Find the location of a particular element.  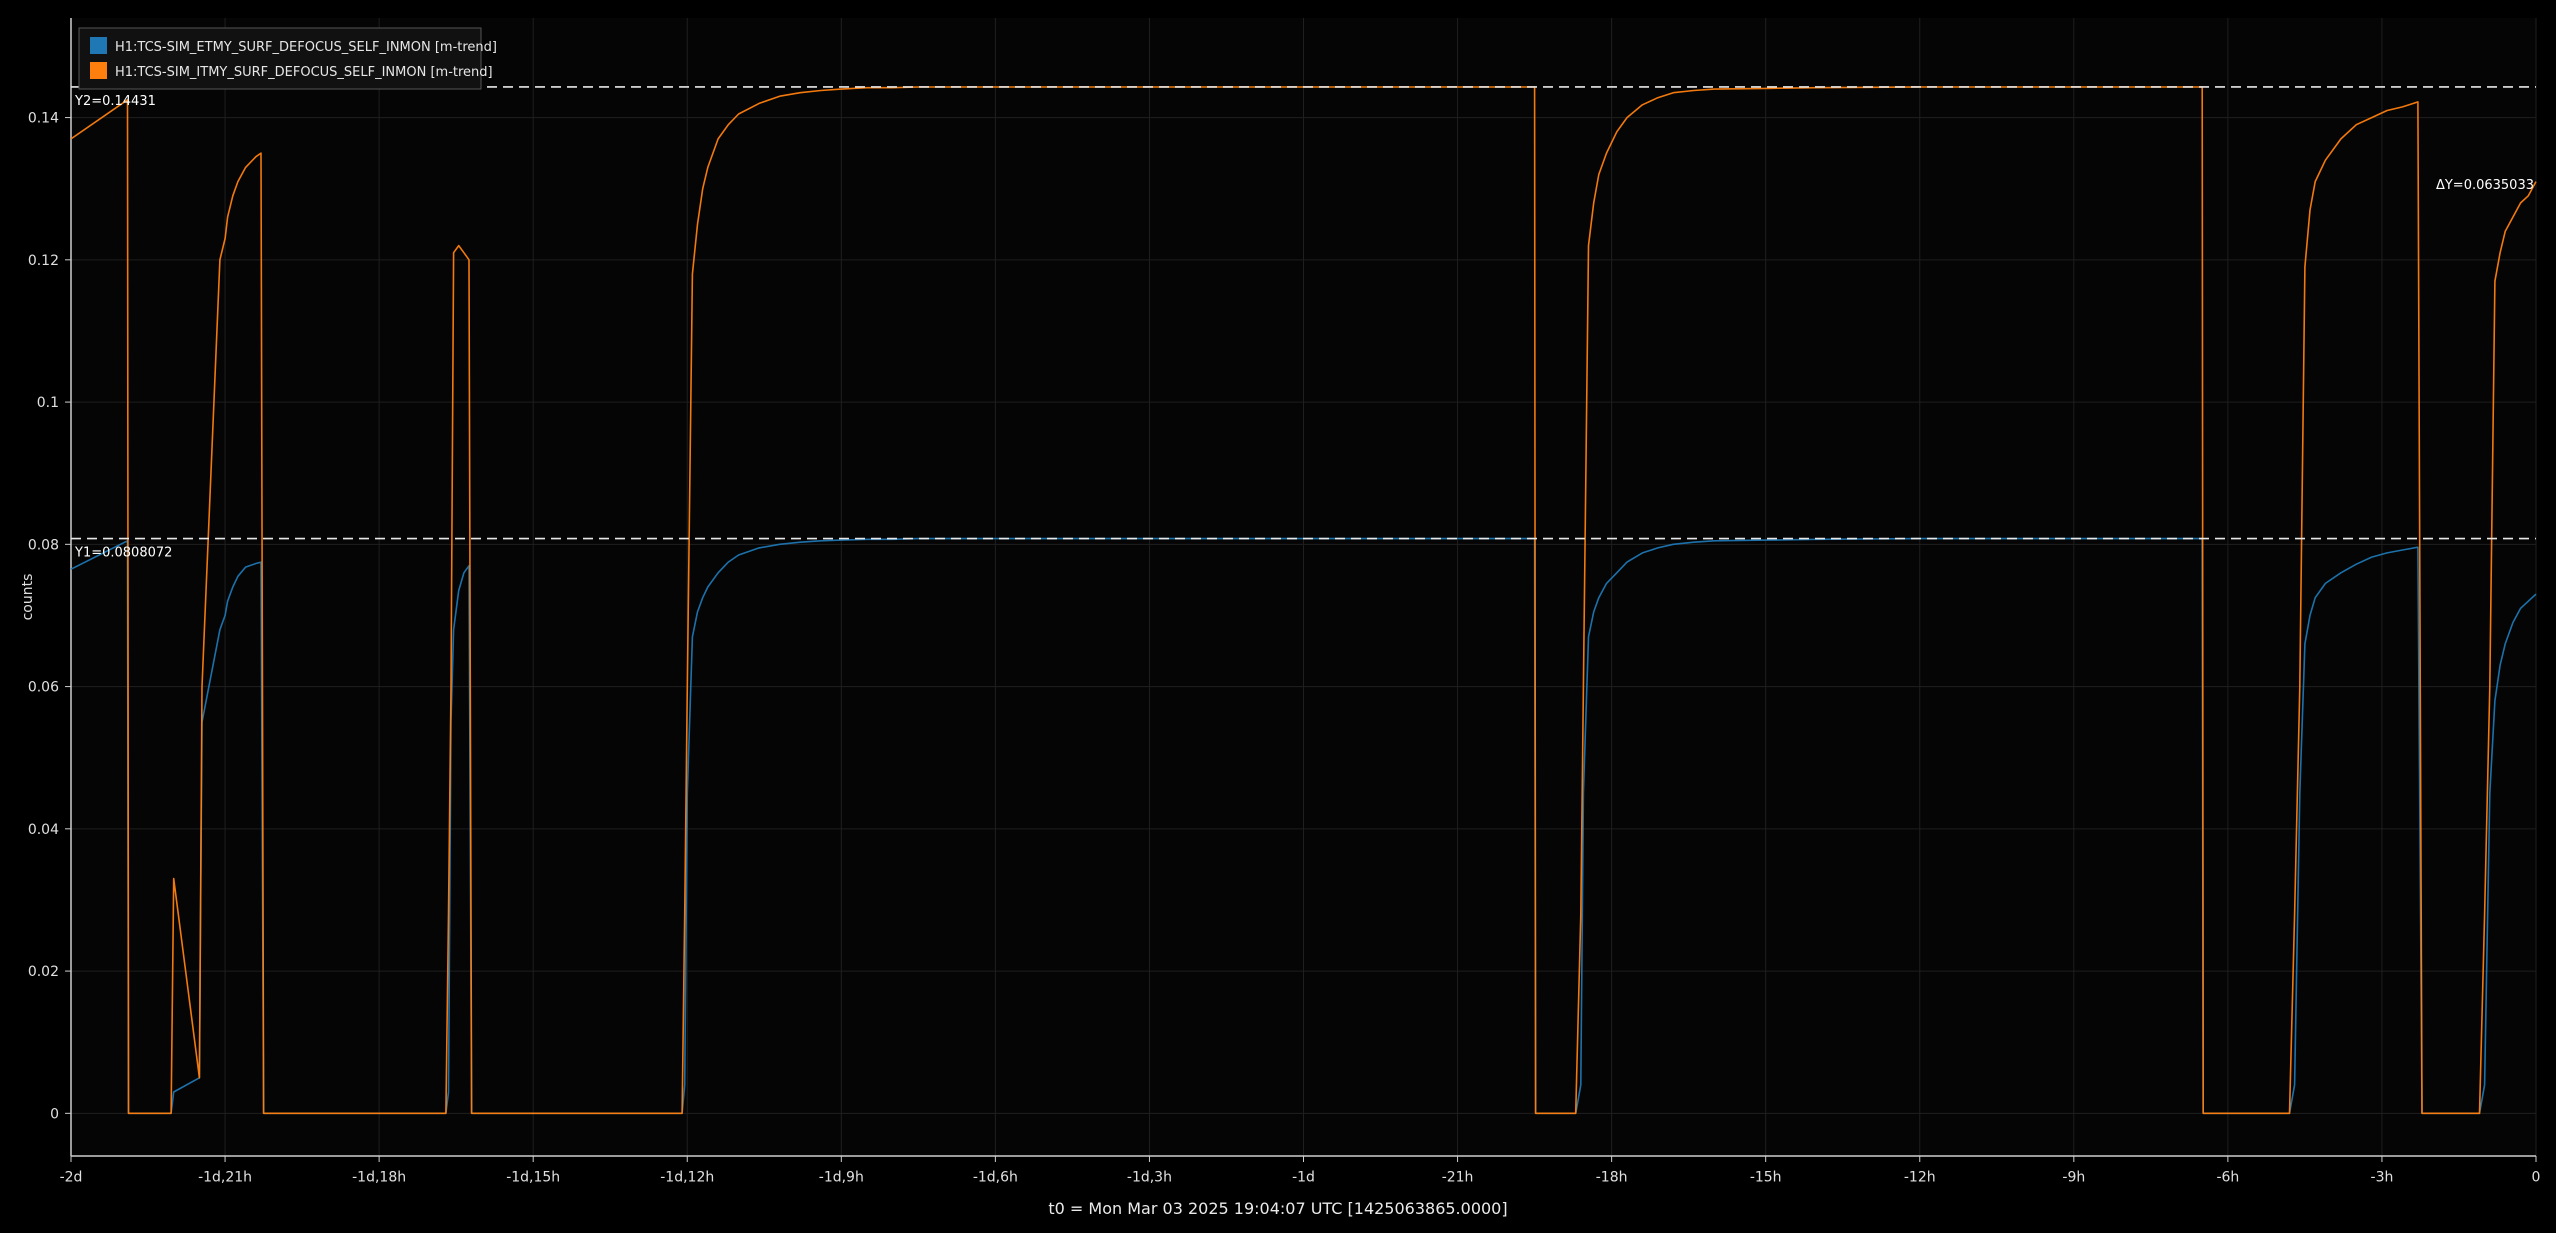

x-tick-label: -1d,15h is located at coordinates (533, 1178).